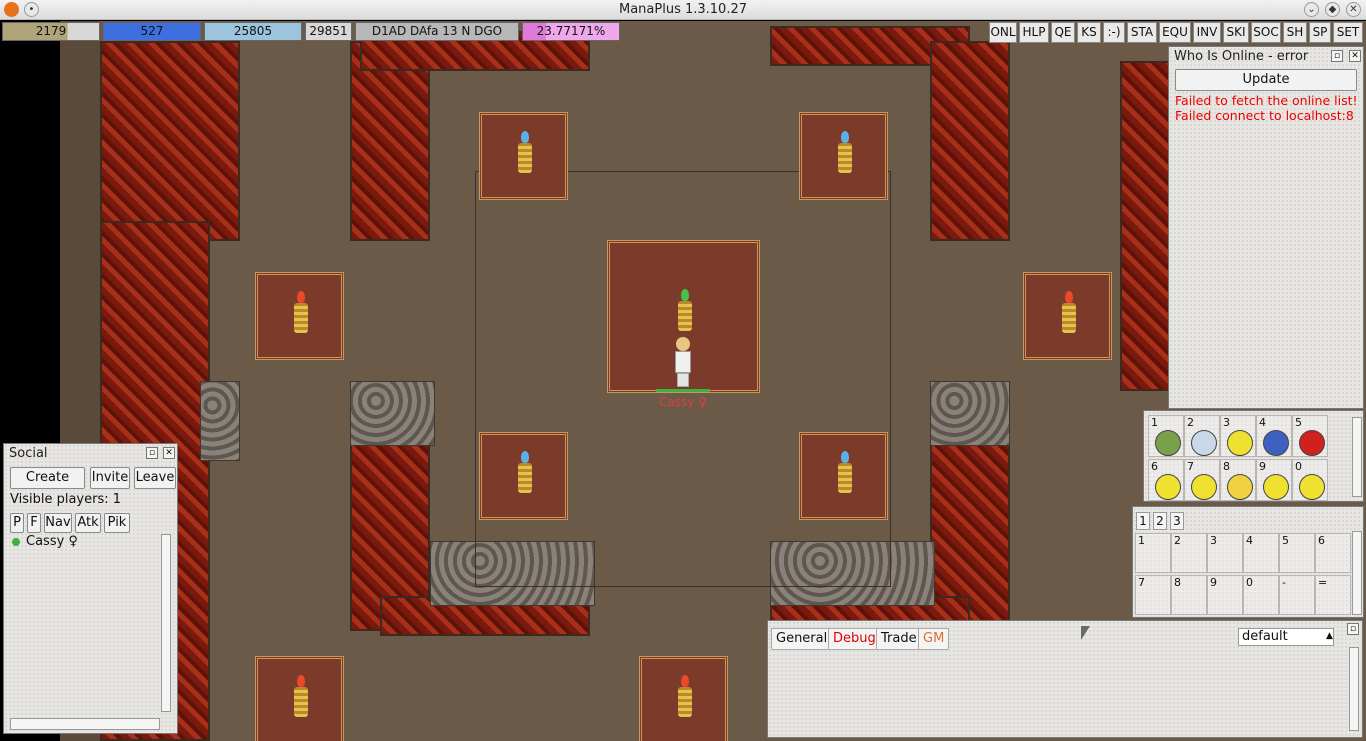 The height and width of the screenshot is (741, 1366). I want to click on emote-slot: 7, so click(1202, 480).